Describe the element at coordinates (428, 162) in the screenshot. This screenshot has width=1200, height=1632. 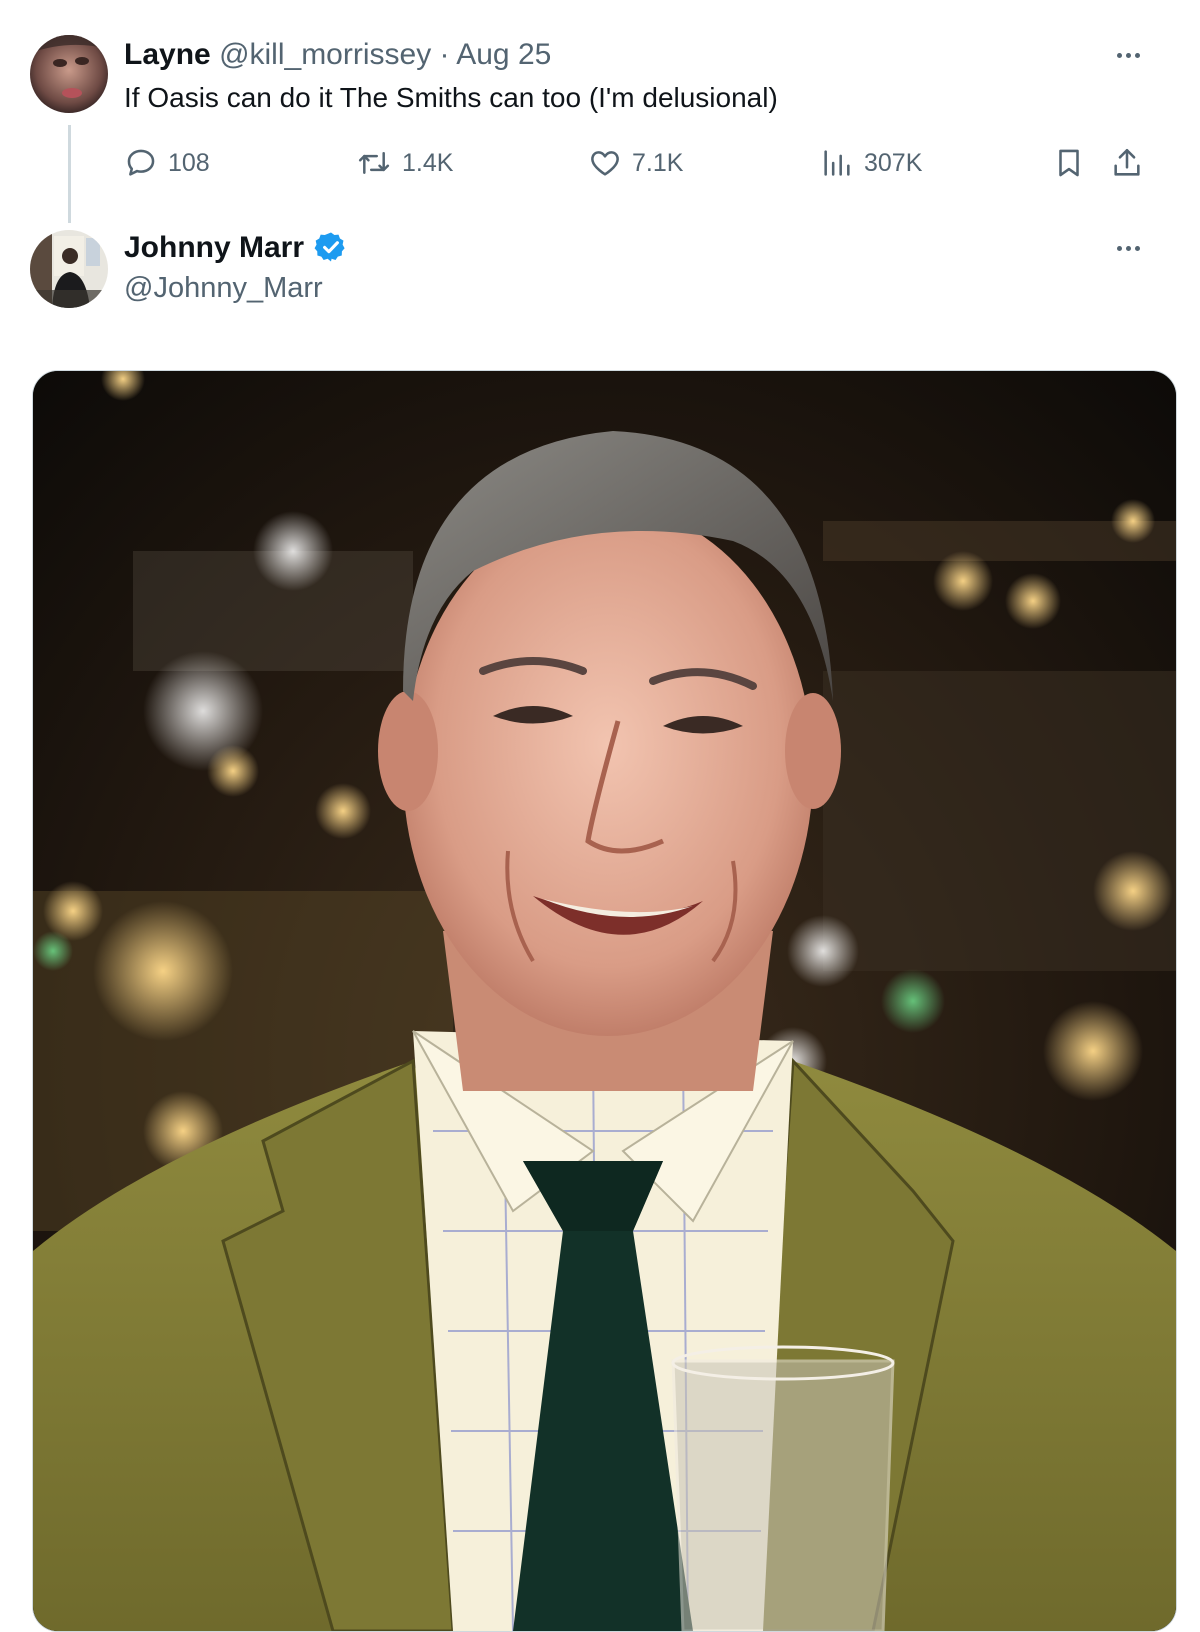
I see `repost-count: 1.4K` at that location.